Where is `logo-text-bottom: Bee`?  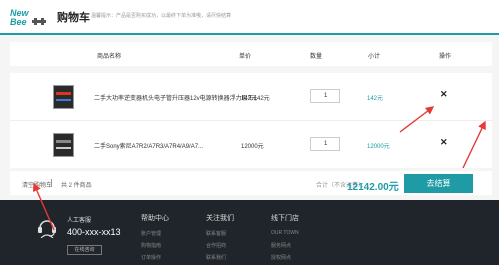 logo-text-bottom: Bee is located at coordinates (18, 22).